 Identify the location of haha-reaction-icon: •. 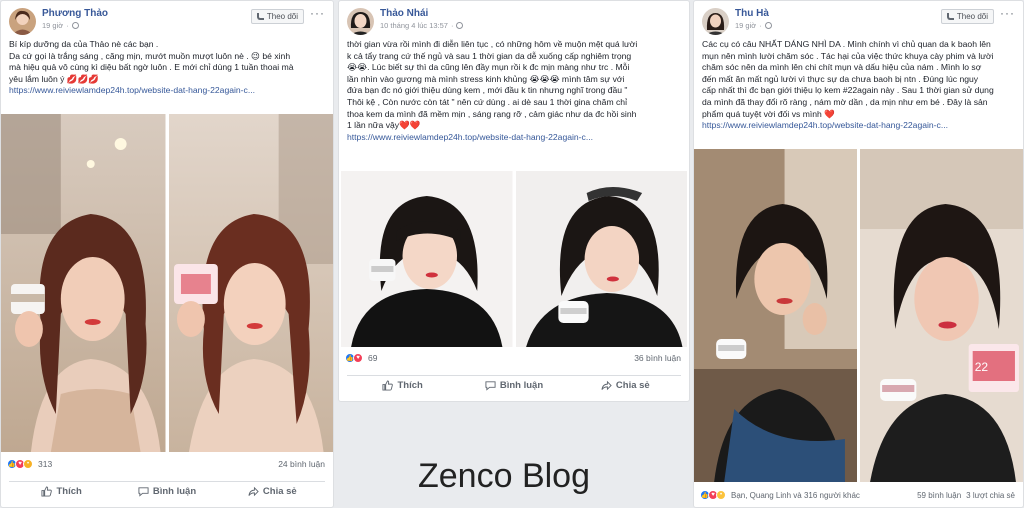
(721, 495).